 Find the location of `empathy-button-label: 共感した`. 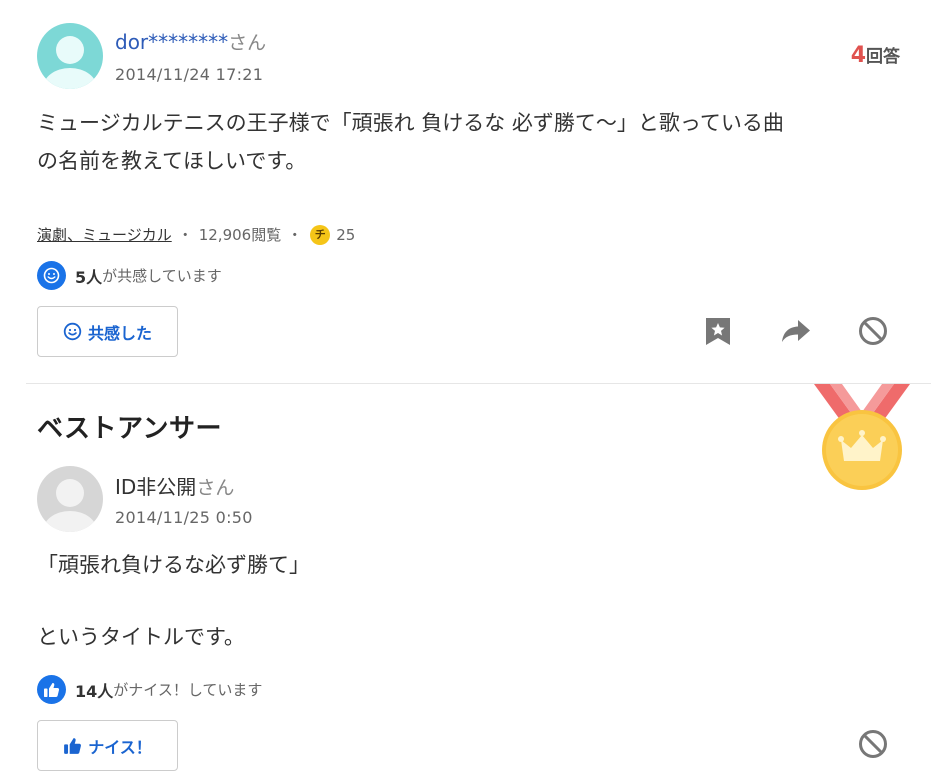

empathy-button-label: 共感した is located at coordinates (119, 333).